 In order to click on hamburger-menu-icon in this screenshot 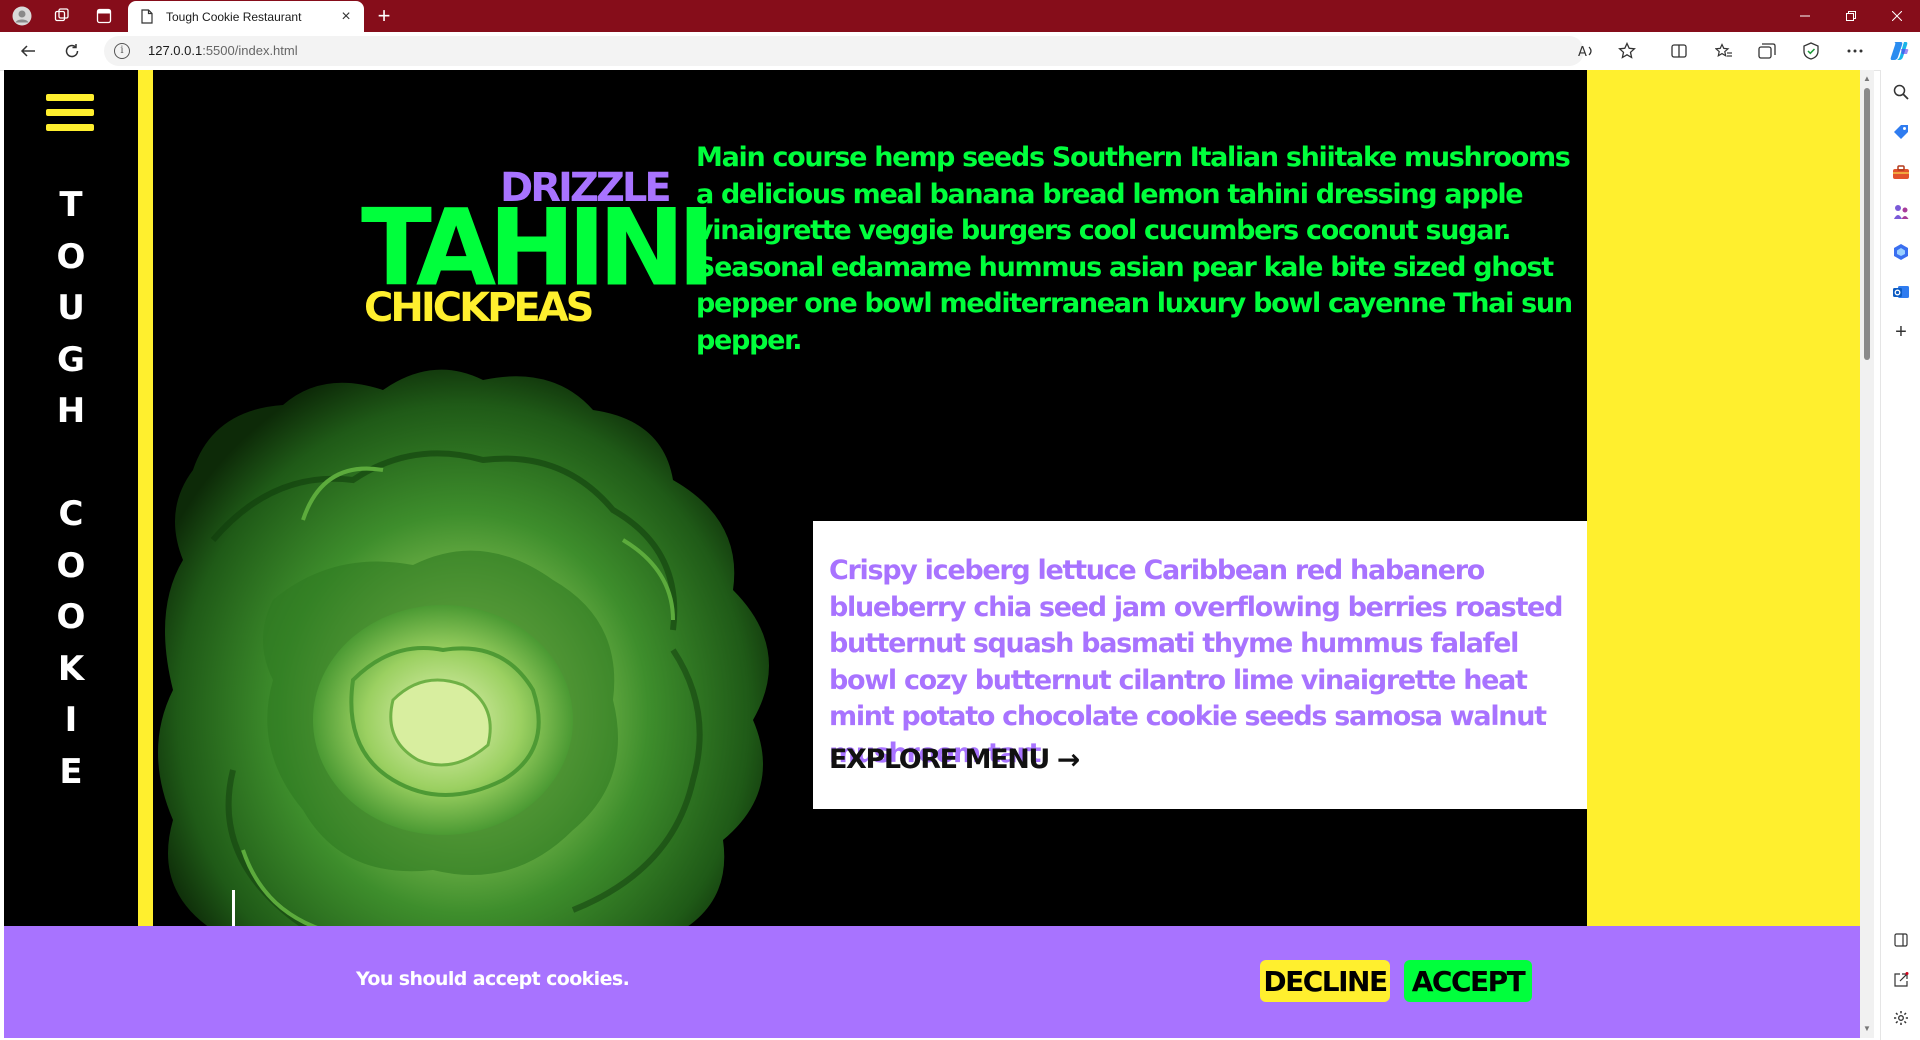, I will do `click(70, 114)`.